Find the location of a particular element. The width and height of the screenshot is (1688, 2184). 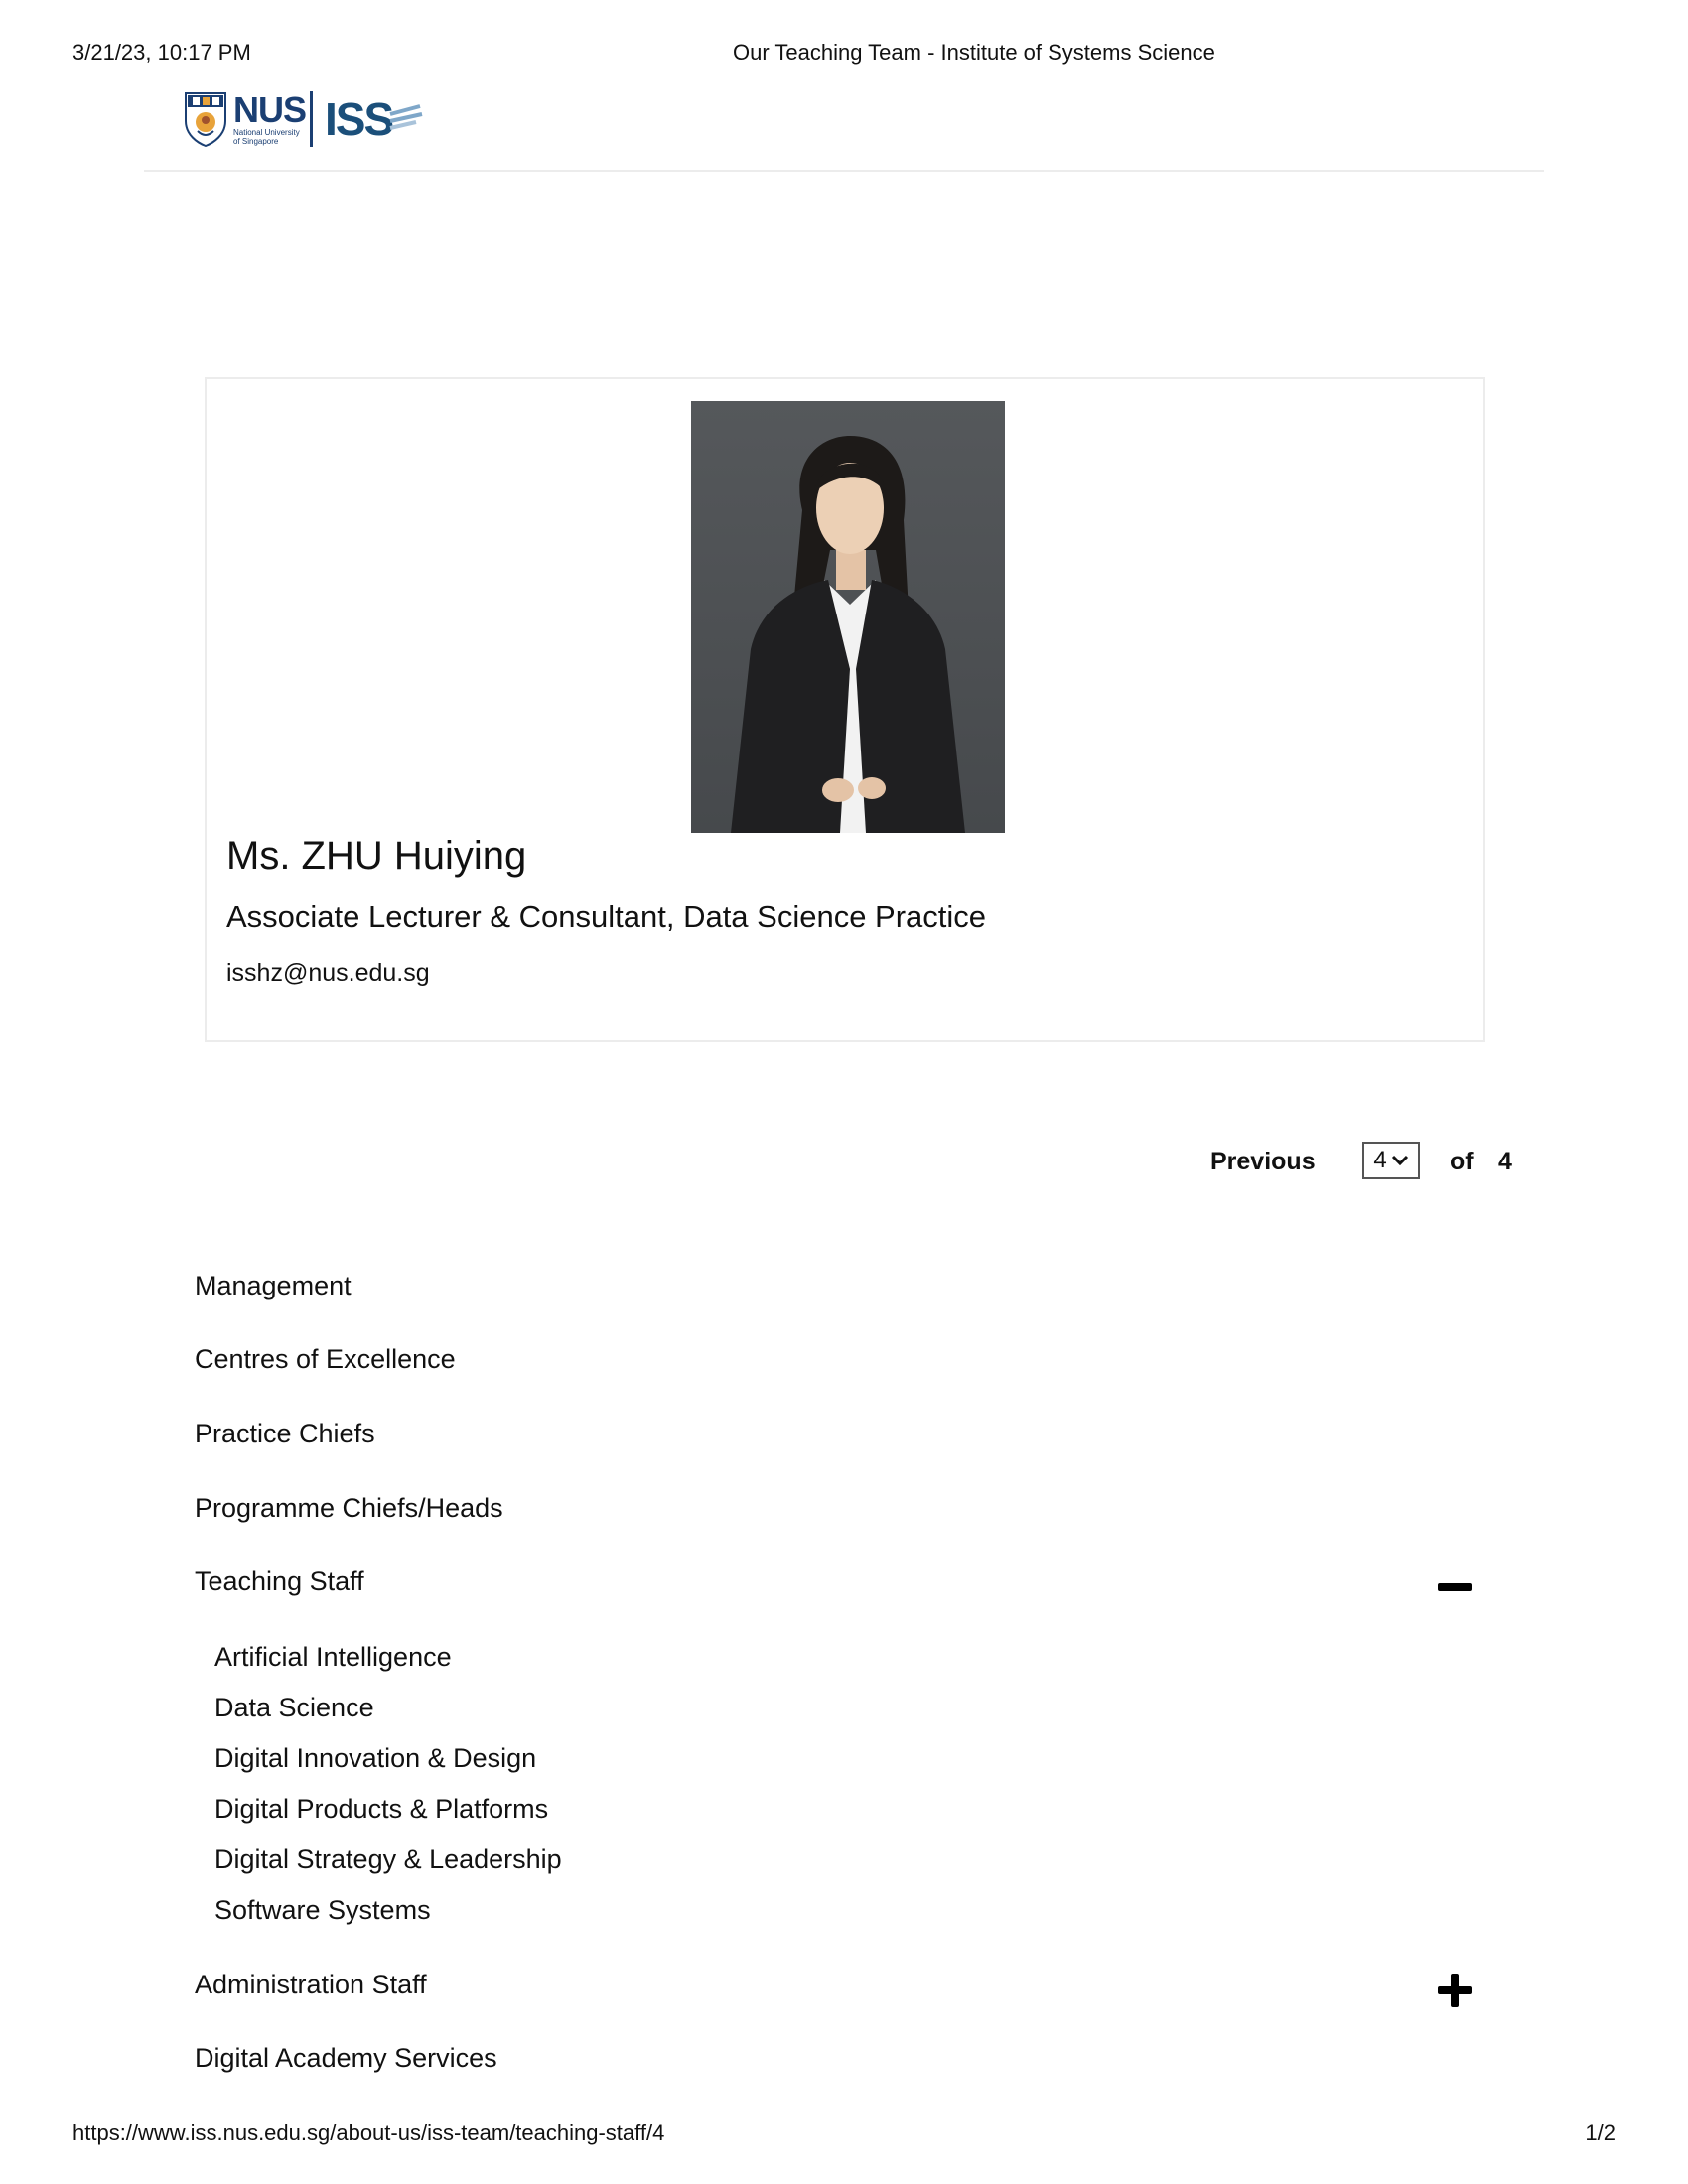

logo-divider is located at coordinates (312, 119).